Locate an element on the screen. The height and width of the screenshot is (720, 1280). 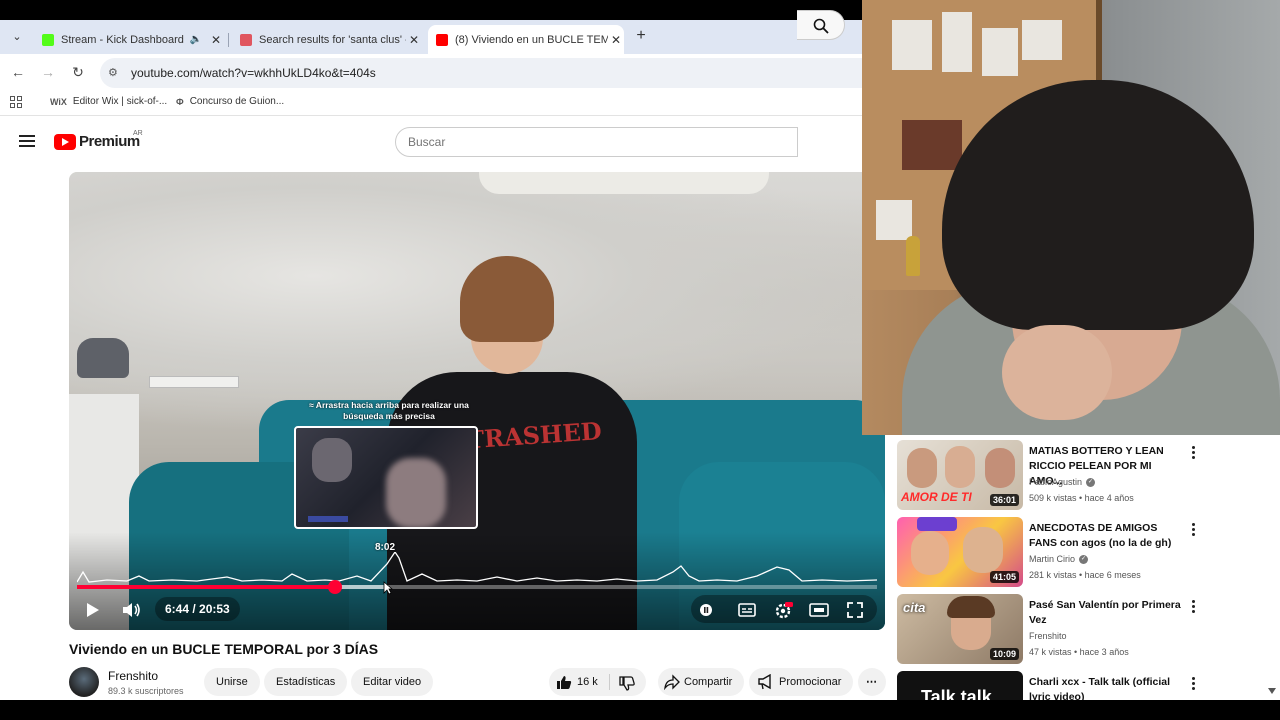
tab-youtube-video: (8) Viviendo en un BUCLE TEMP ✕ is located at coordinates (526, 39).